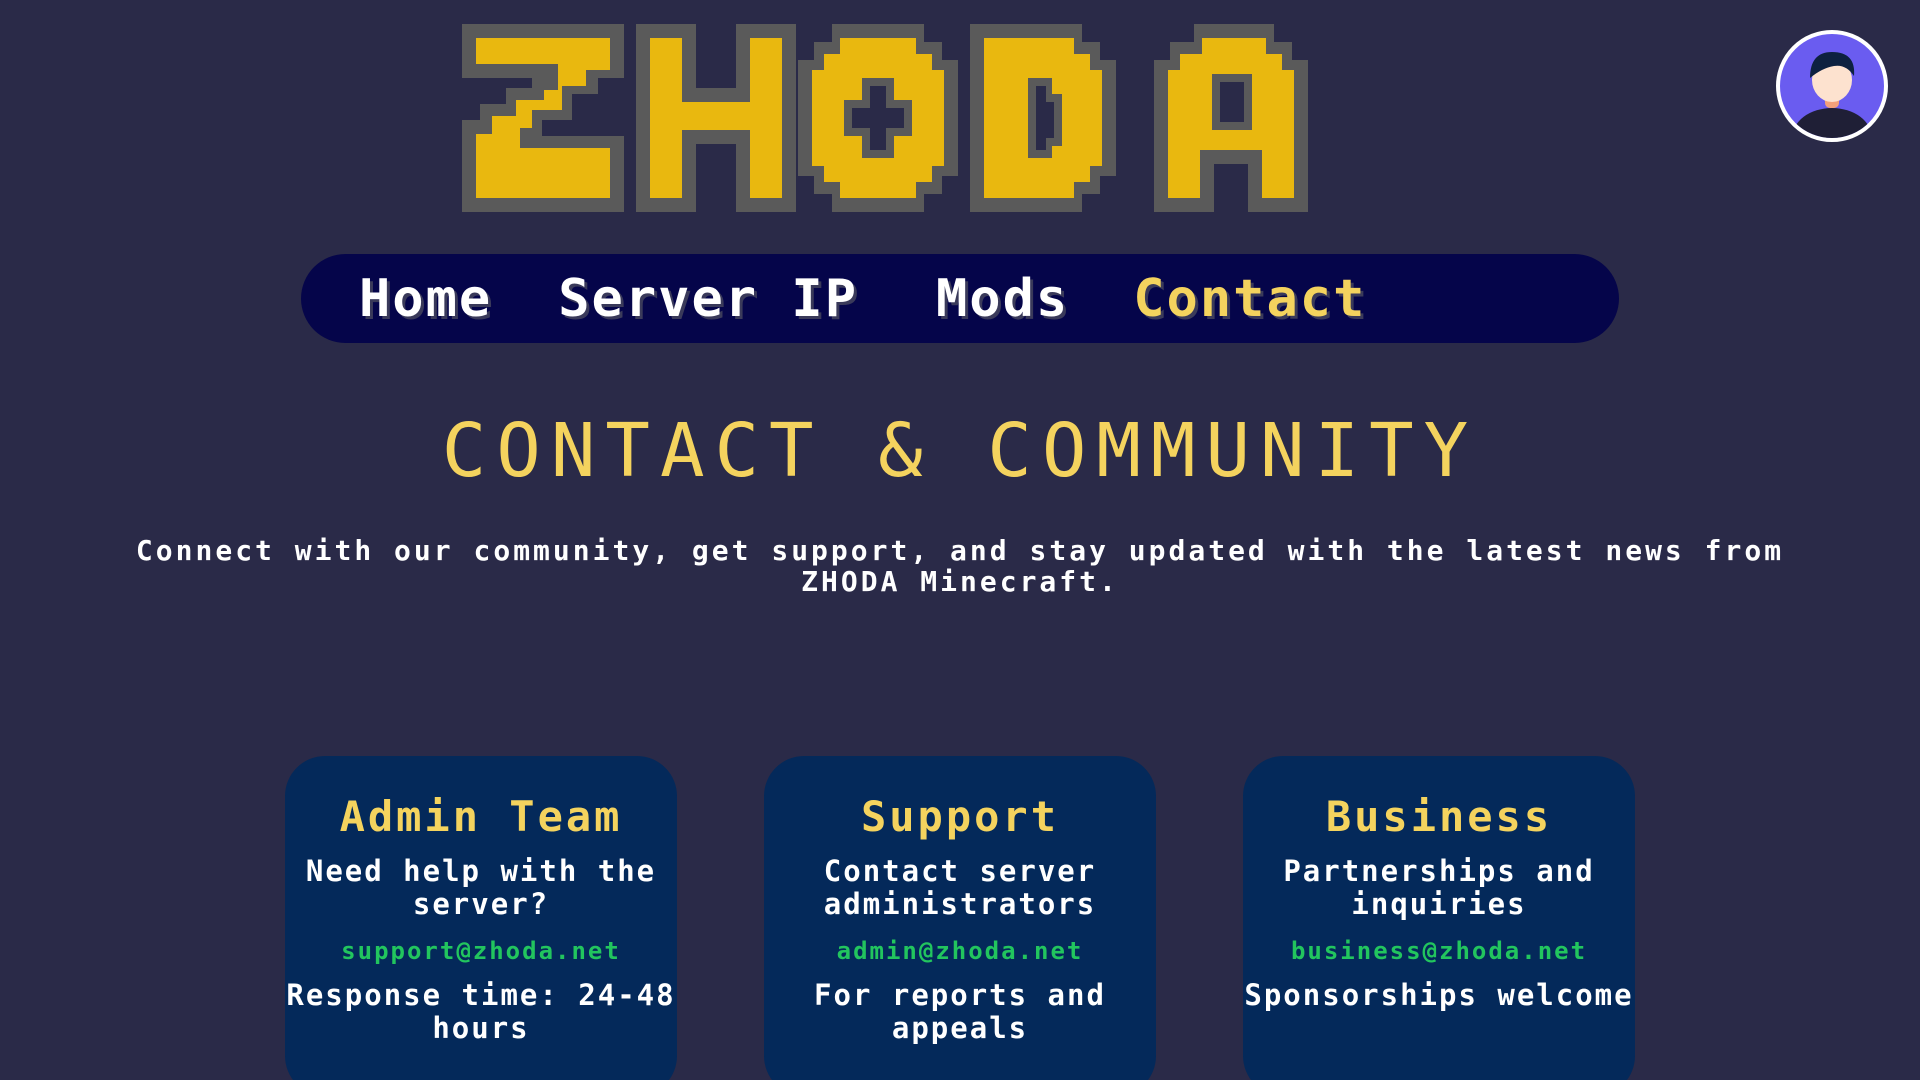 This screenshot has height=1080, width=1920. I want to click on user-avatar-icon, so click(1832, 95).